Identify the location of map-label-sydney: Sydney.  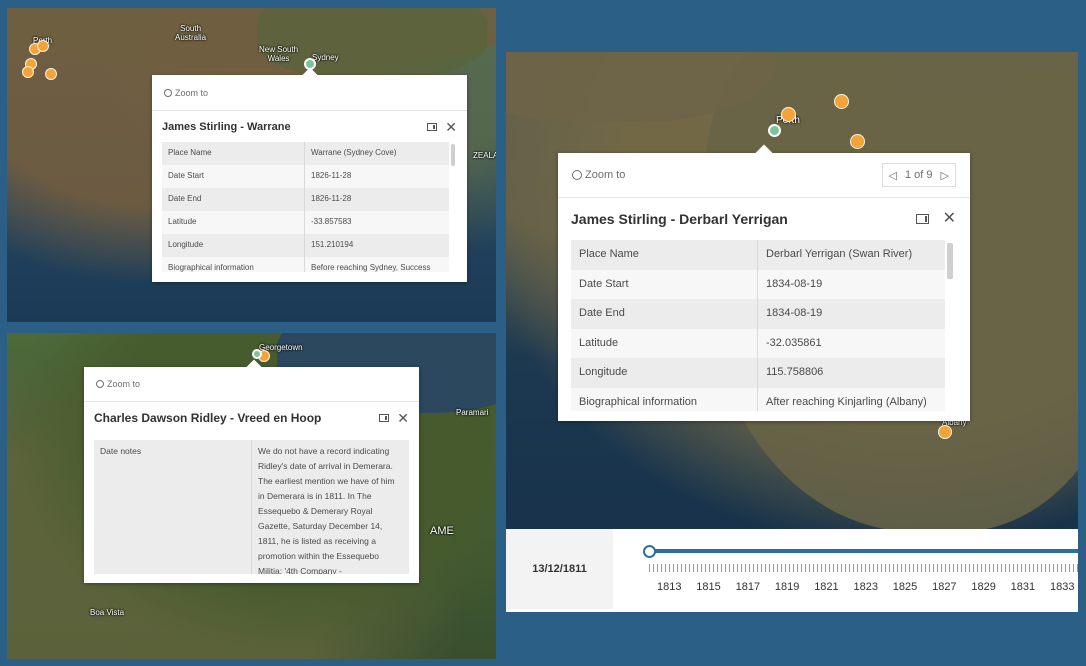
(325, 57).